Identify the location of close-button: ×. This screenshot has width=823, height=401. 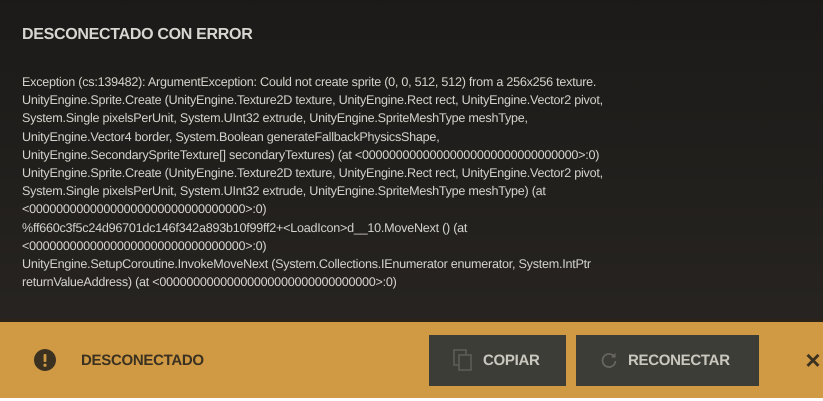
(813, 360).